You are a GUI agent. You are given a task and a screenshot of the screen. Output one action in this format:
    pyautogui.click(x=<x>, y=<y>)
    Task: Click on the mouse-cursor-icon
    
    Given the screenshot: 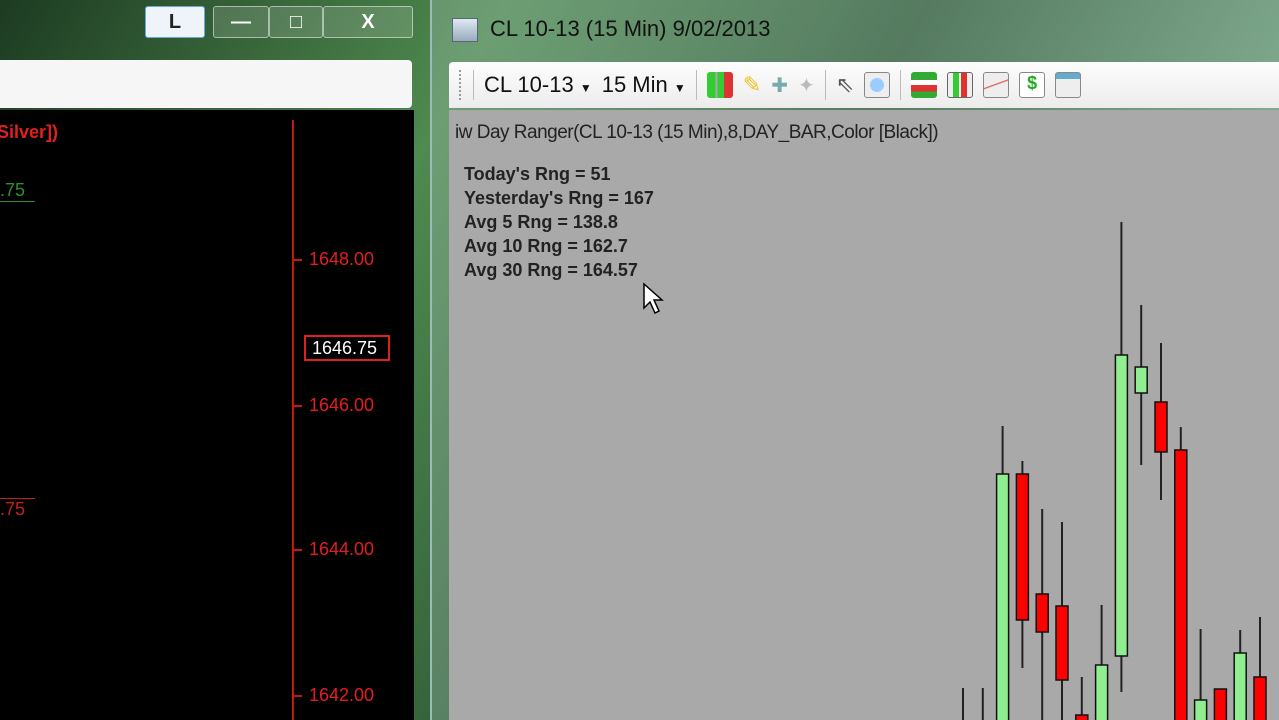 What is the action you would take?
    pyautogui.click(x=653, y=298)
    